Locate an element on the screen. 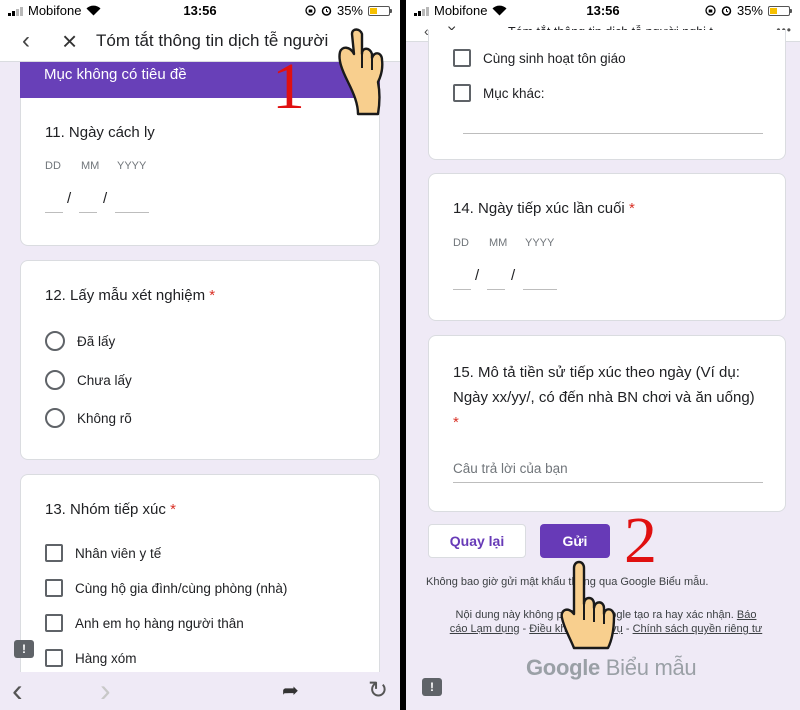 The height and width of the screenshot is (710, 800). close-icon: × is located at coordinates (69, 41).